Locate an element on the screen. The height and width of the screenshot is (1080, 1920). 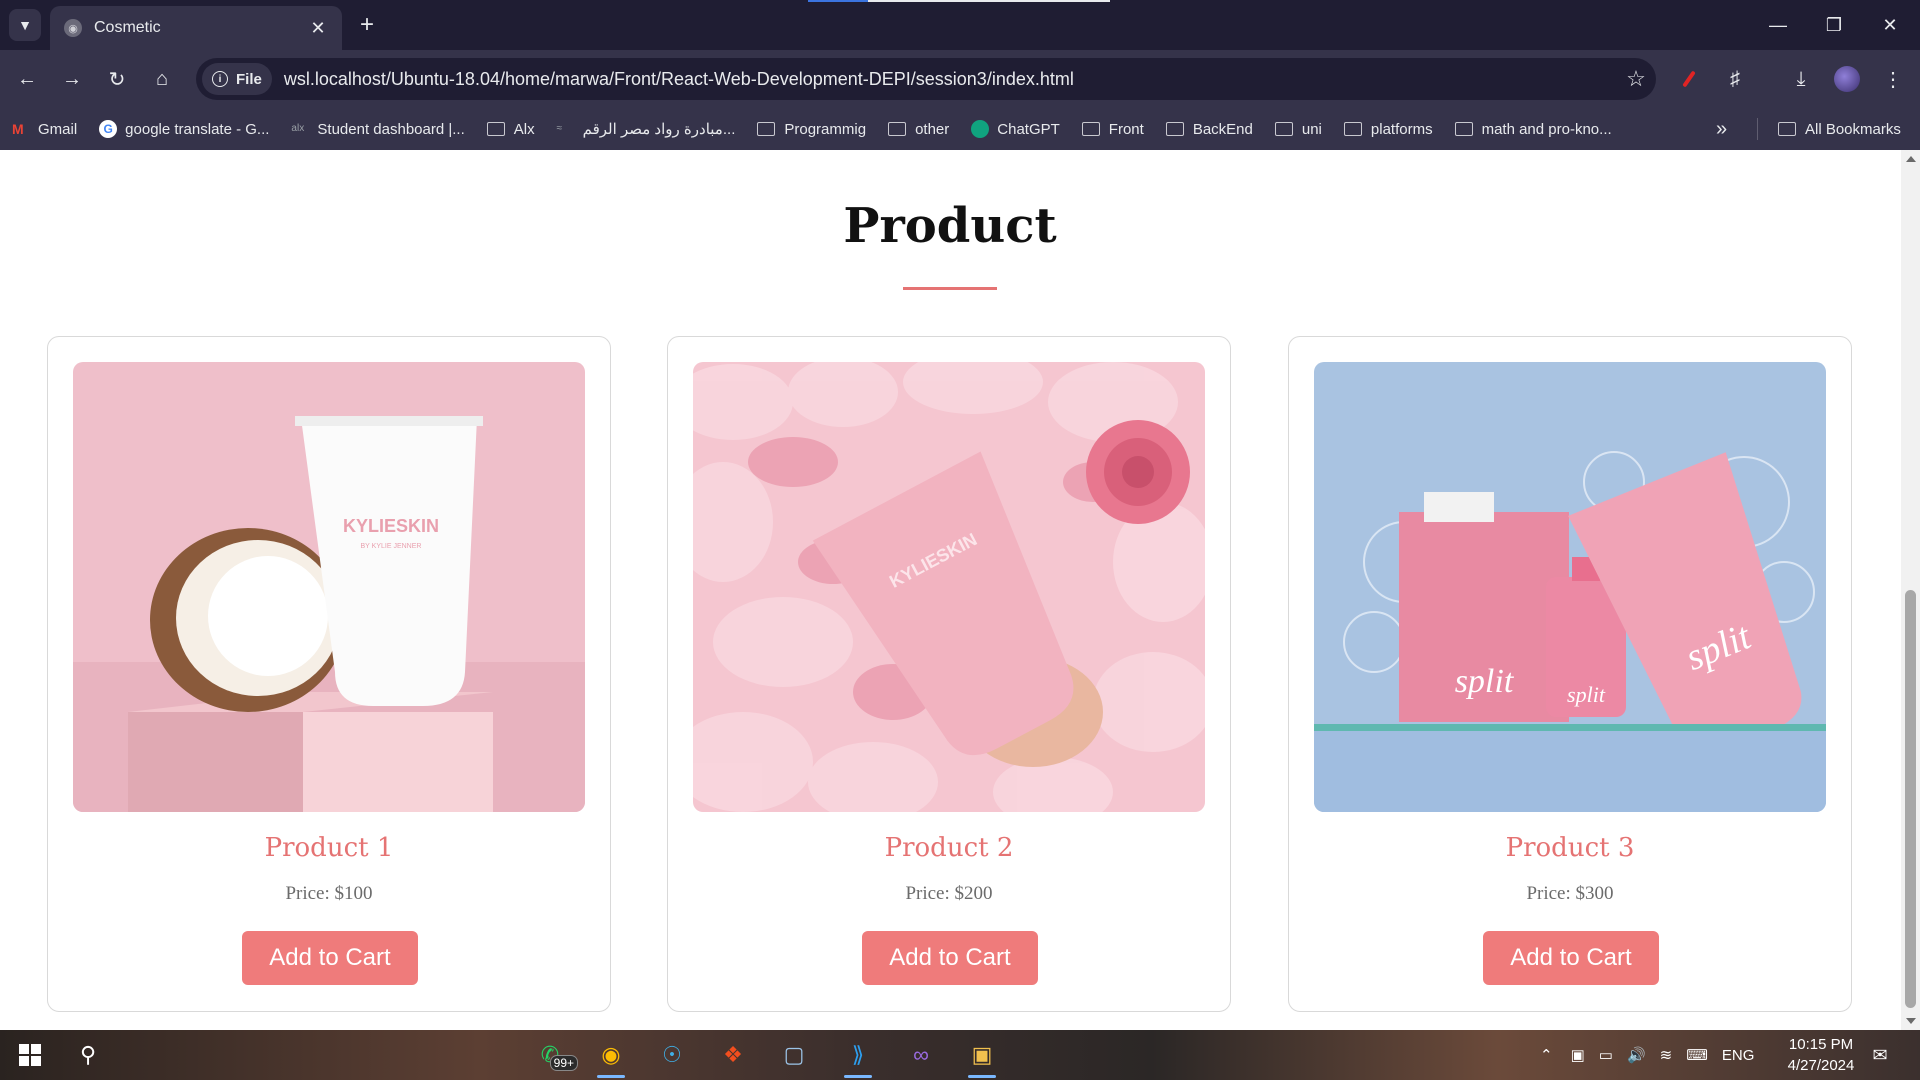
product-title: Product 3 is located at coordinates (1570, 848).